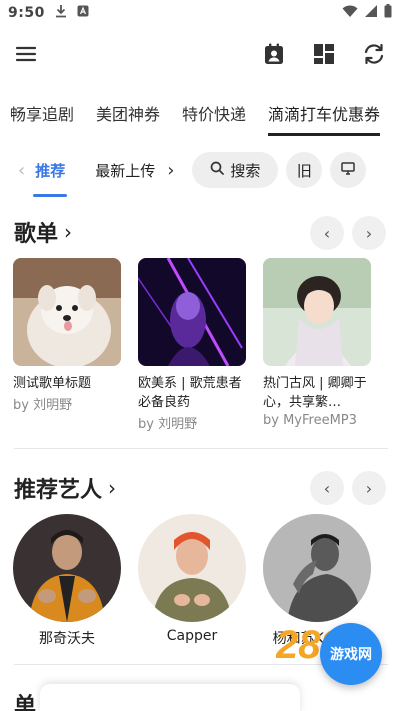 This screenshot has height=711, width=400. I want to click on playlist-section-title: 歌单, so click(36, 234).